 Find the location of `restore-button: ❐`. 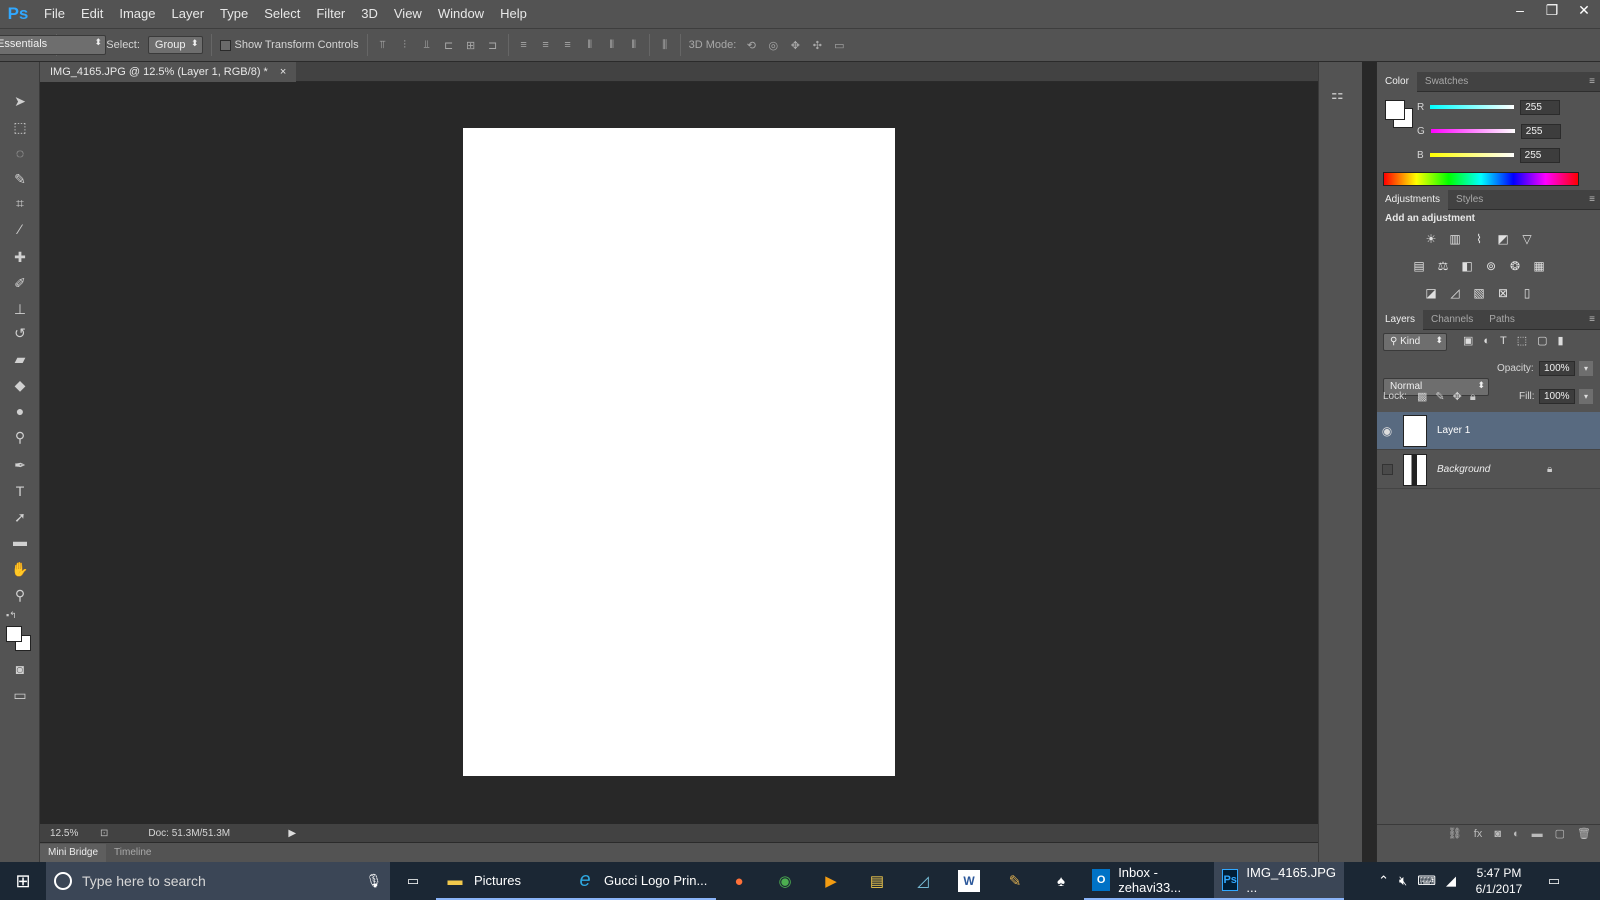

restore-button: ❐ is located at coordinates (1552, 10).